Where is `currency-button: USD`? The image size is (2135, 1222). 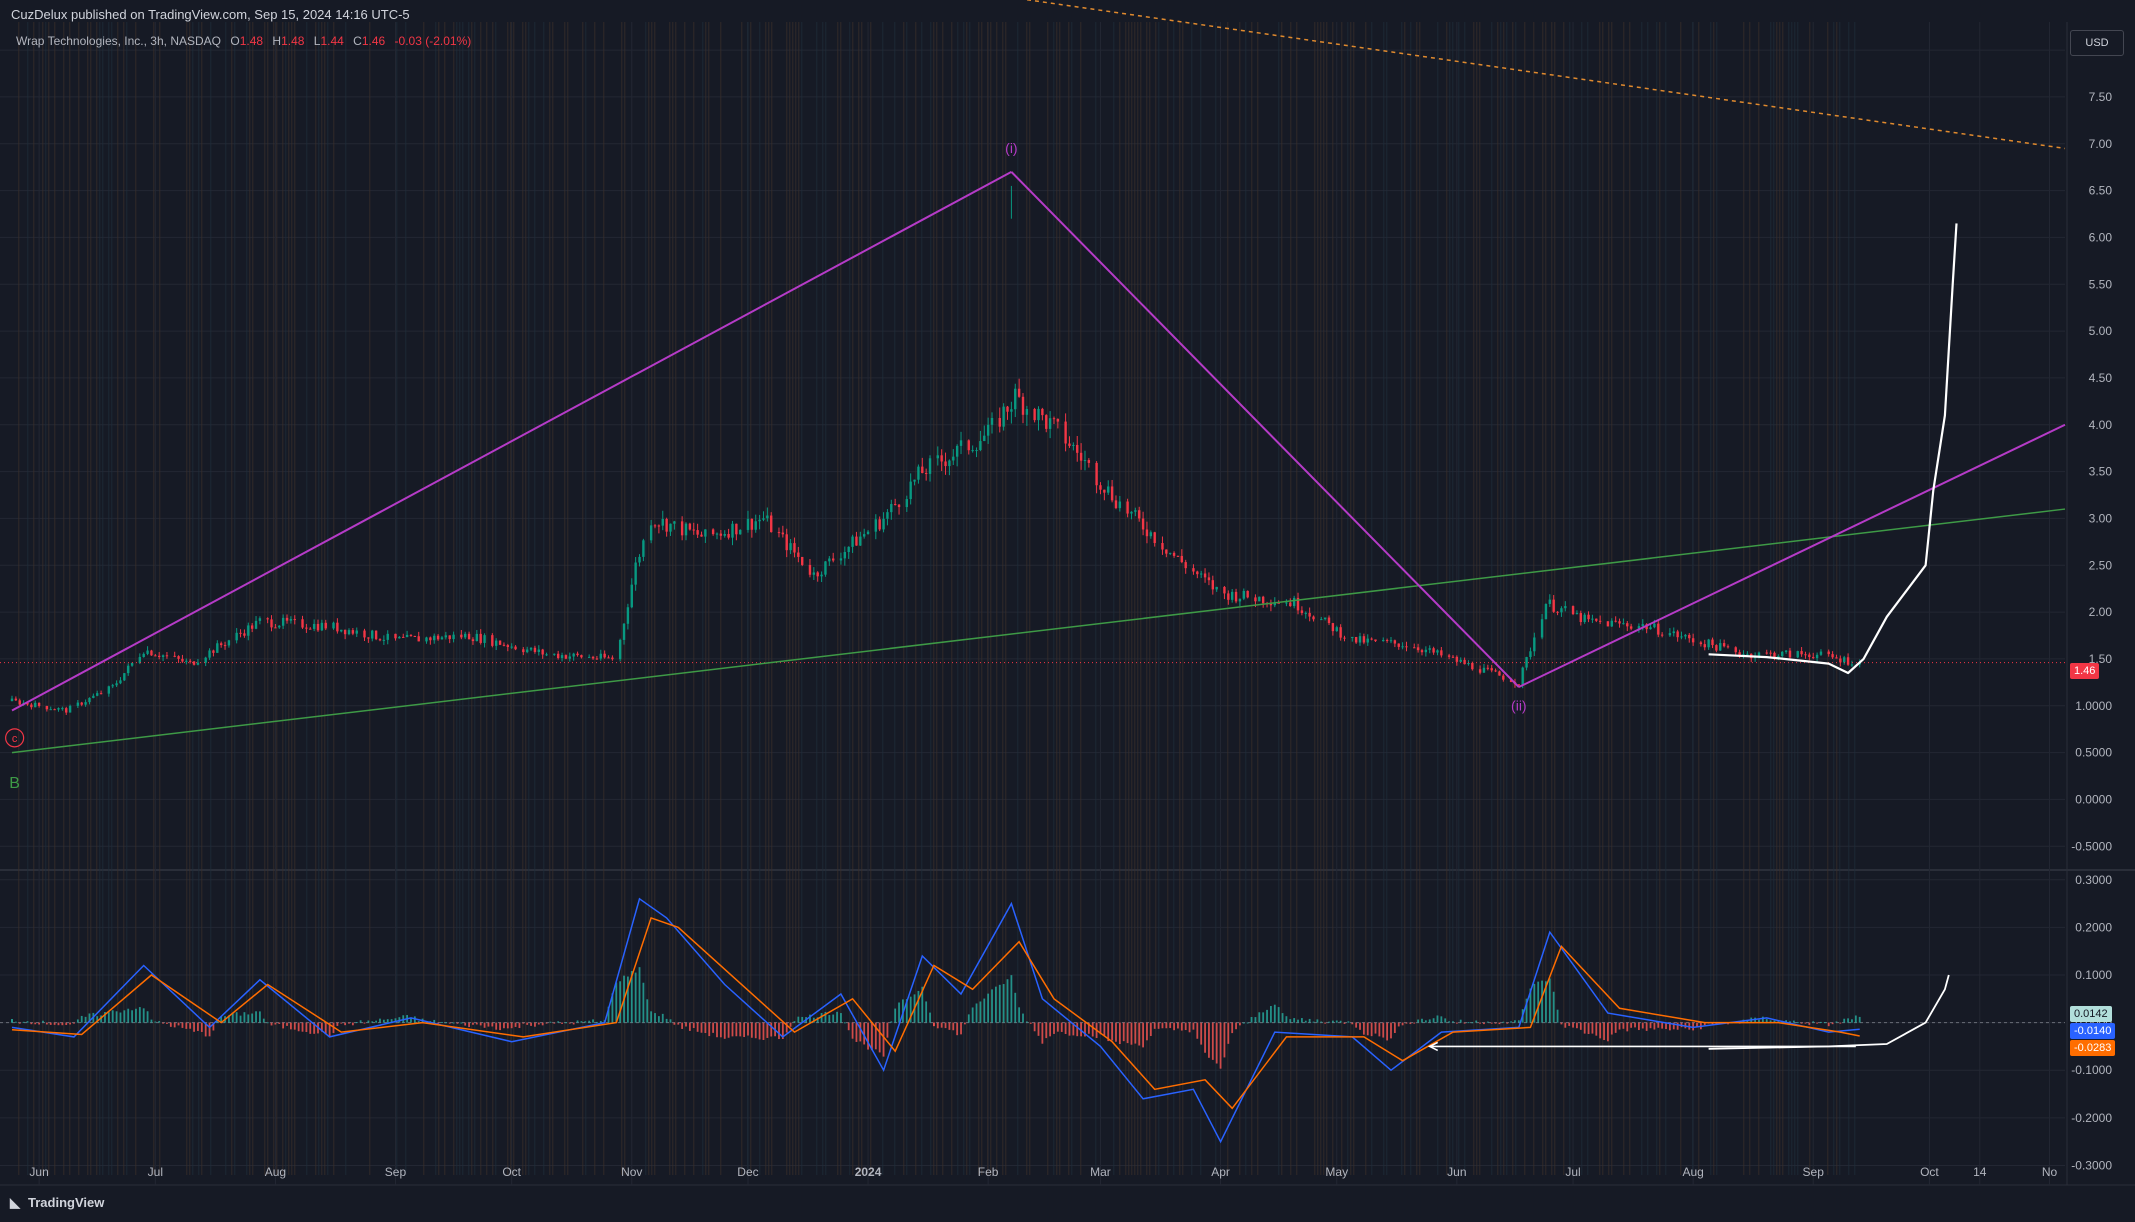 currency-button: USD is located at coordinates (2097, 43).